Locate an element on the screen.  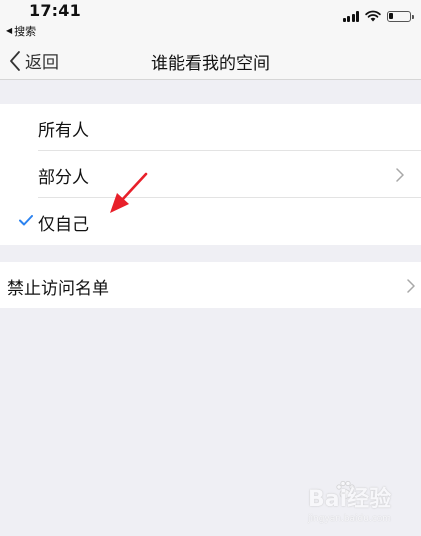
annotation-arrow-icon is located at coordinates (129, 192).